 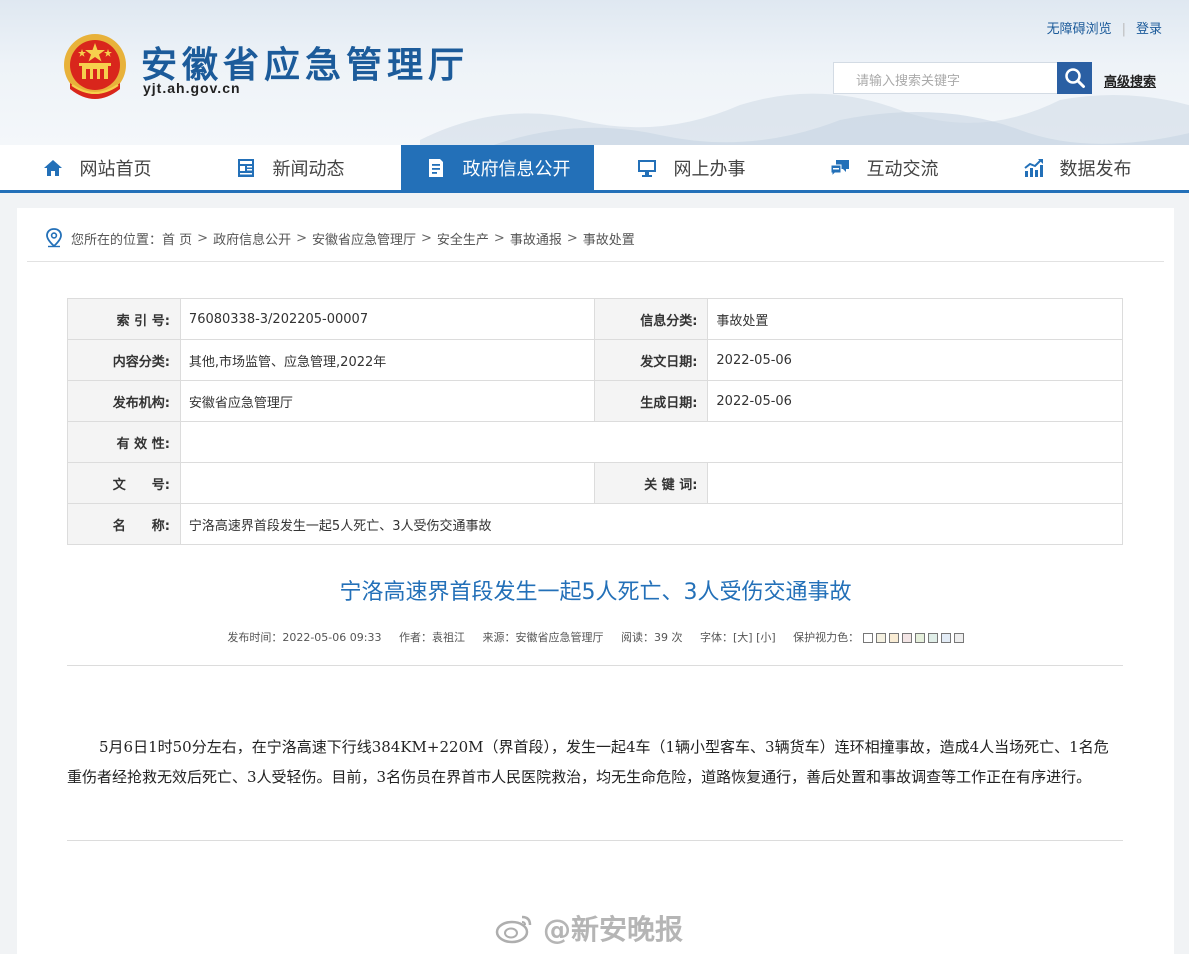 I want to click on nav-item-news: 新闻动态, so click(x=289, y=167).